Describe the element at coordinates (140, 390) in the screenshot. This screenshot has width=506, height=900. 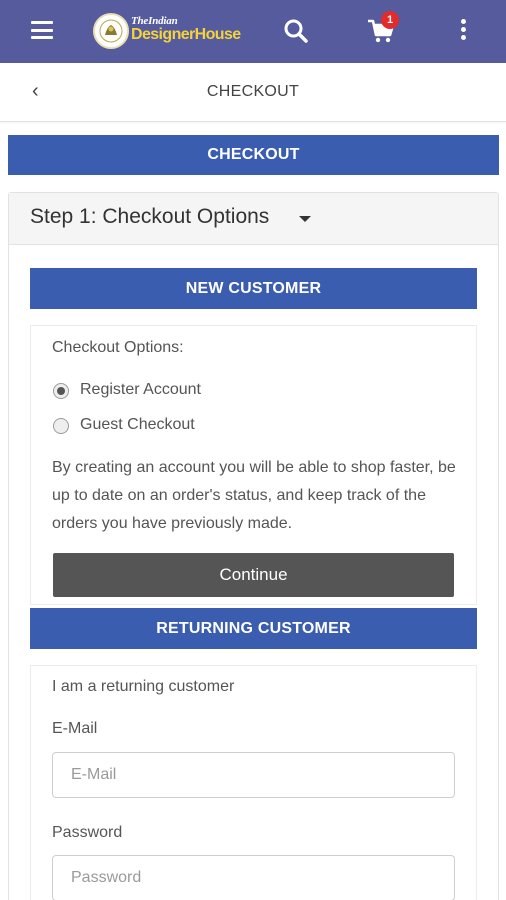
I see `register-account-label: Register Account` at that location.